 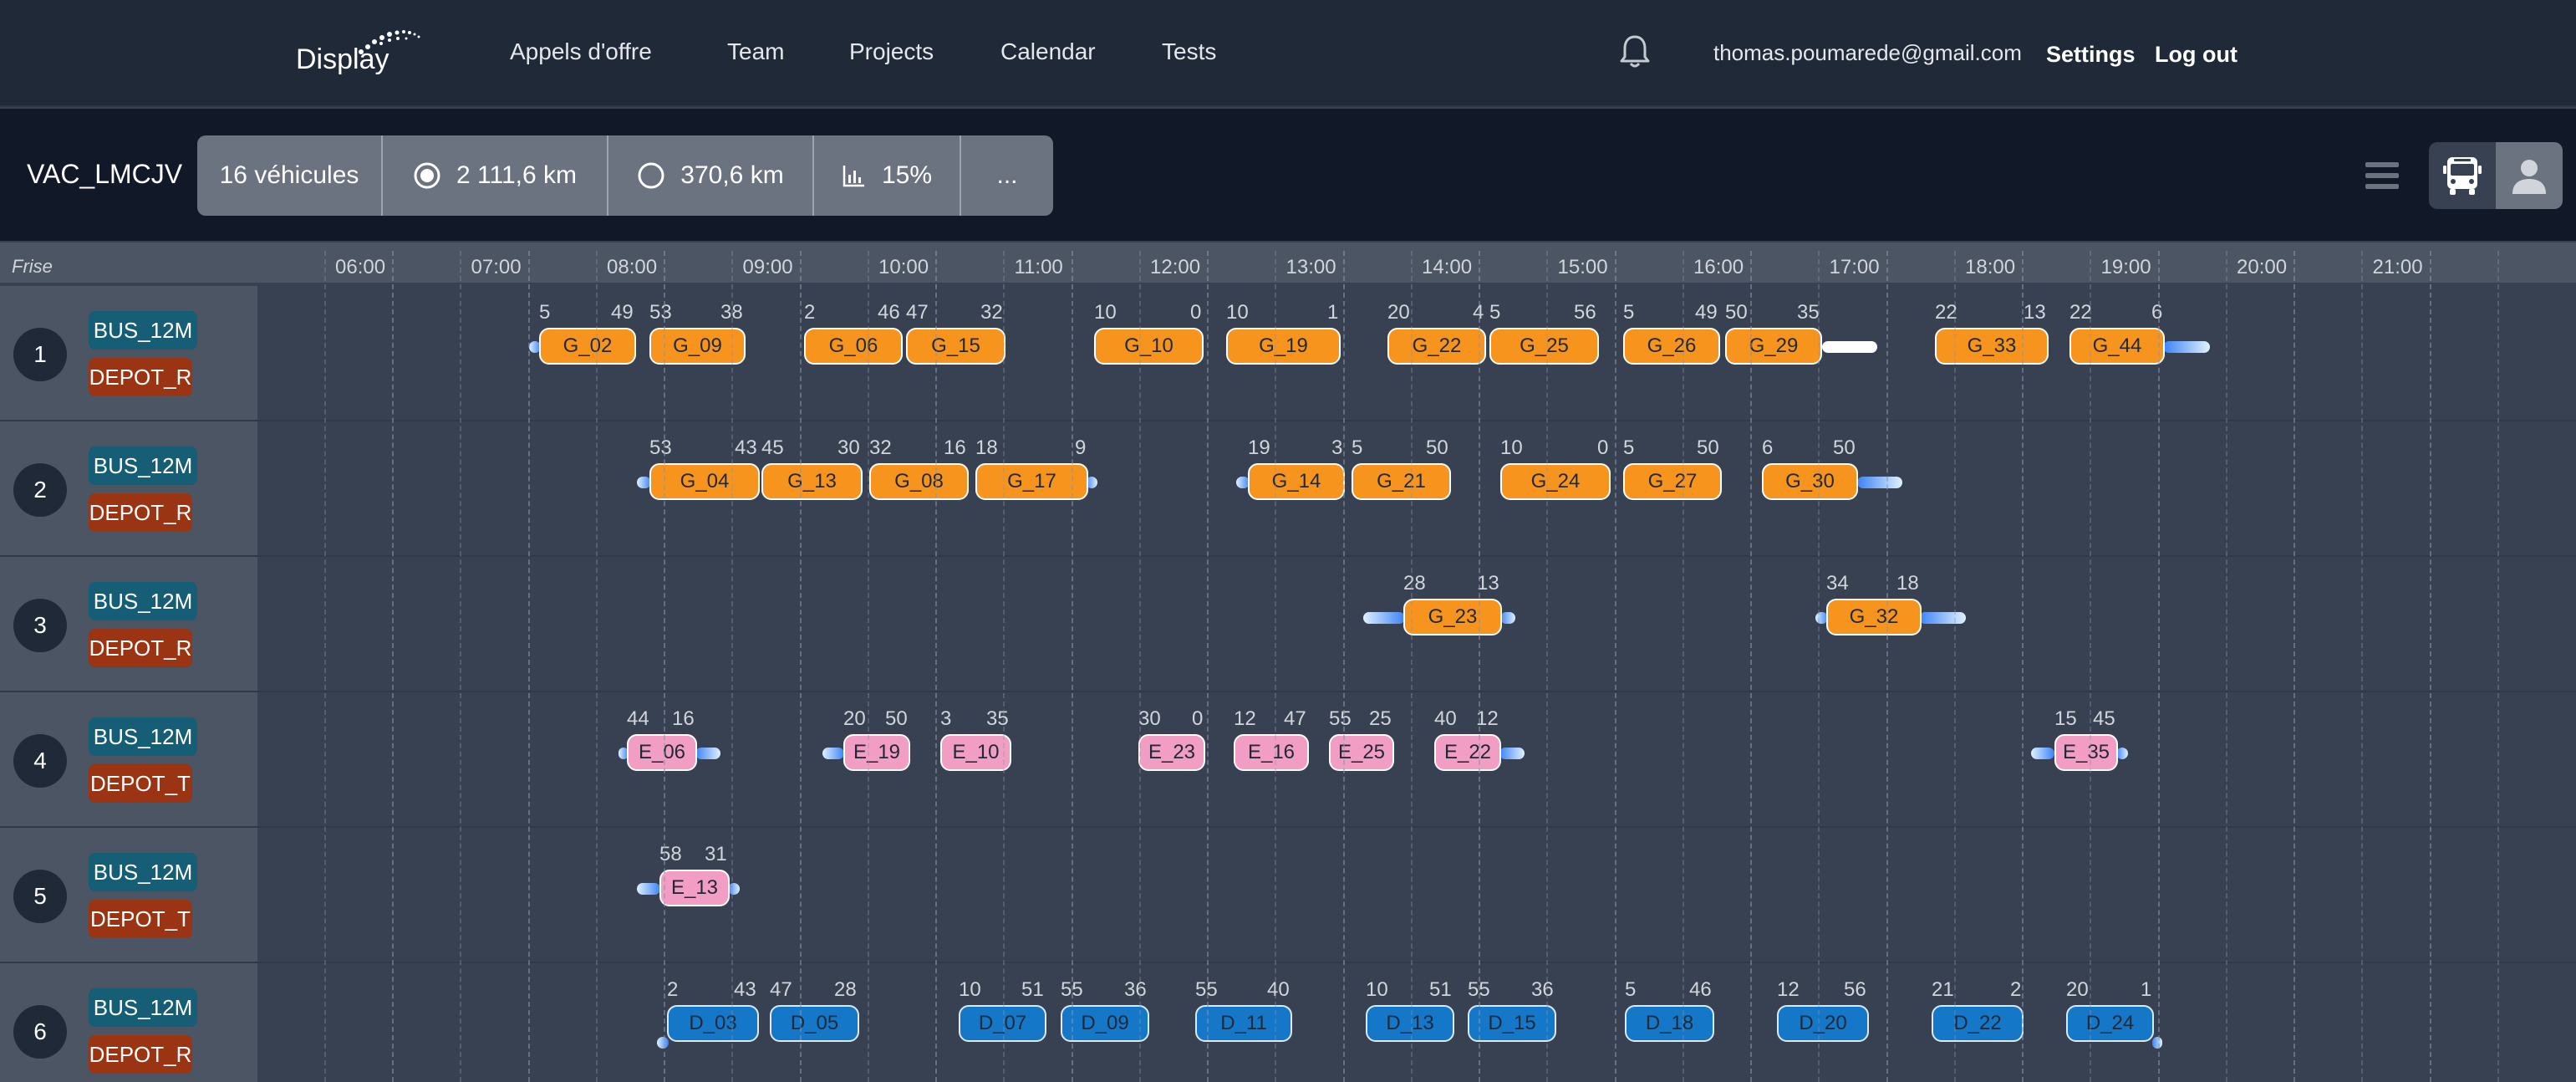 I want to click on trip-block: D_11, so click(x=1243, y=1024).